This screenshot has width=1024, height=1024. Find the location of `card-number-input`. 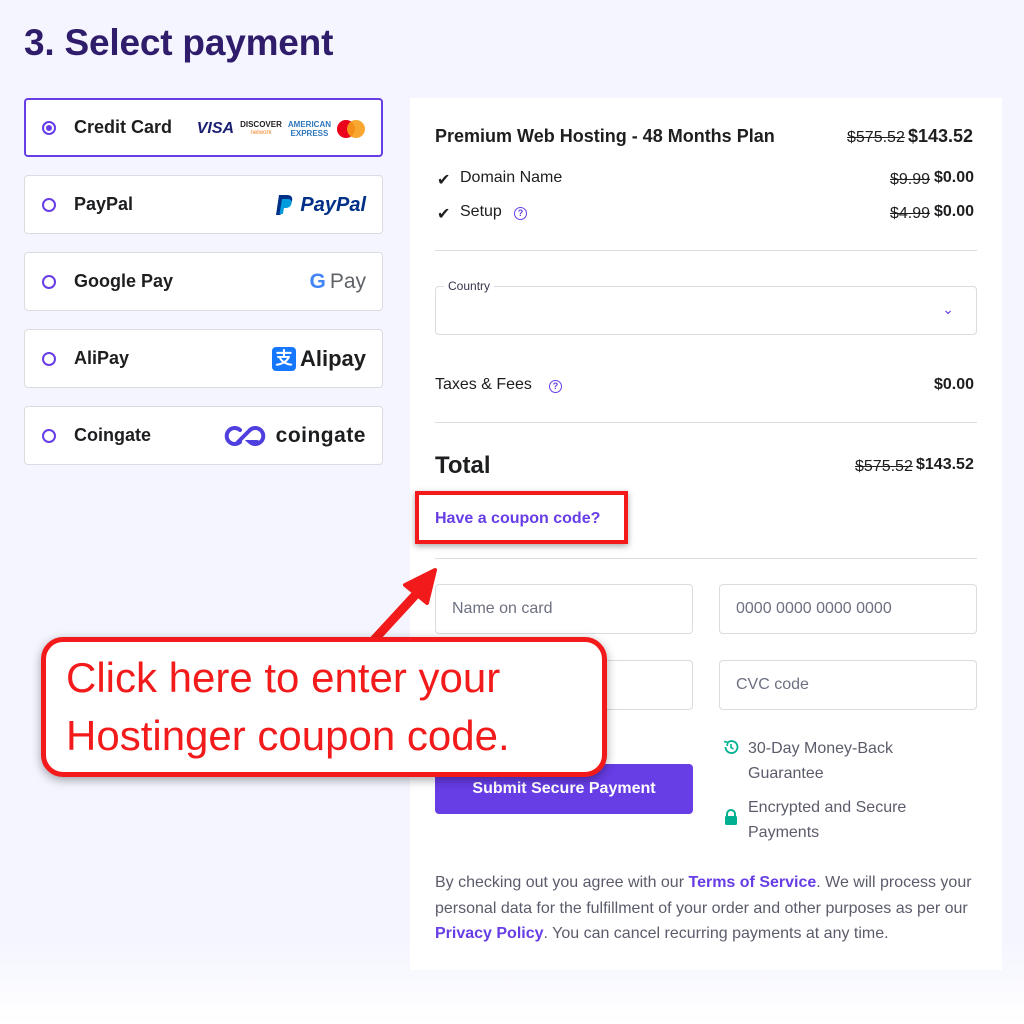

card-number-input is located at coordinates (848, 609).